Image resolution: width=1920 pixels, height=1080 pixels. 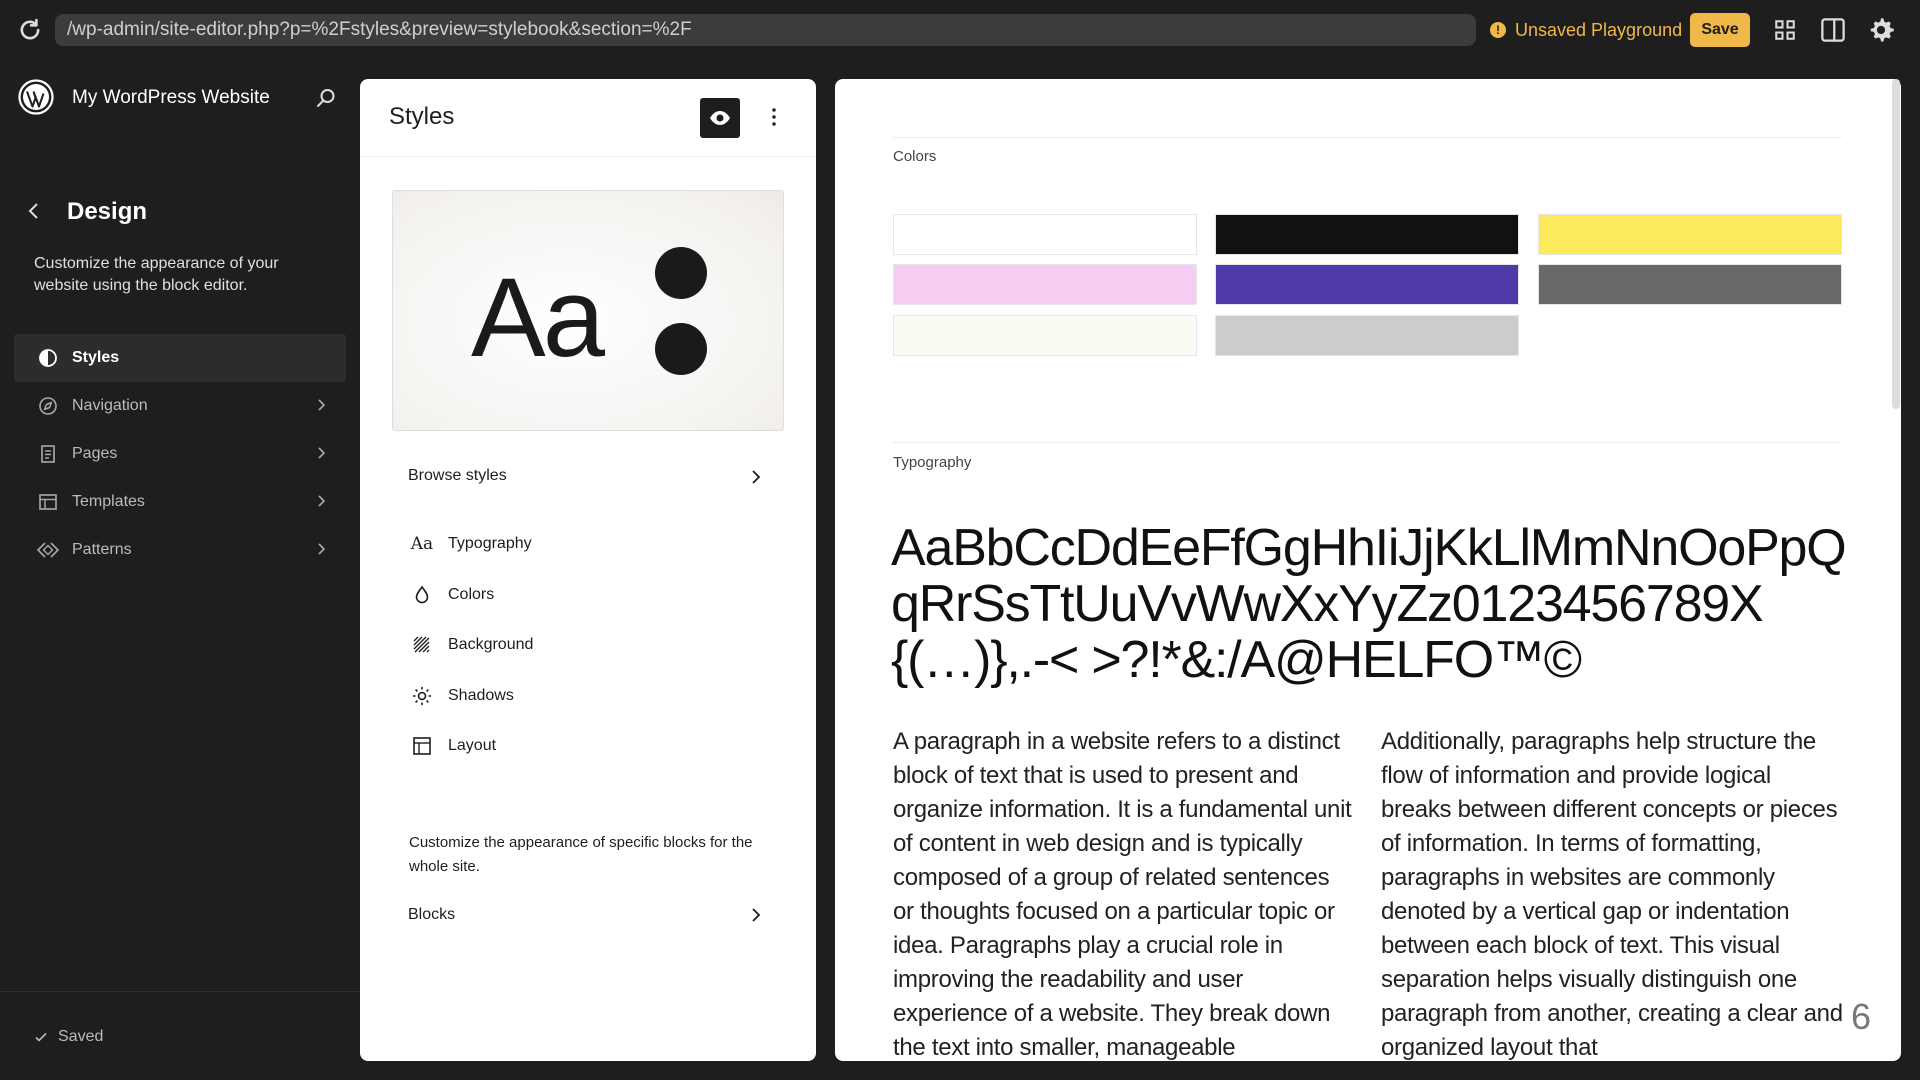 I want to click on more-options-icon, so click(x=774, y=117).